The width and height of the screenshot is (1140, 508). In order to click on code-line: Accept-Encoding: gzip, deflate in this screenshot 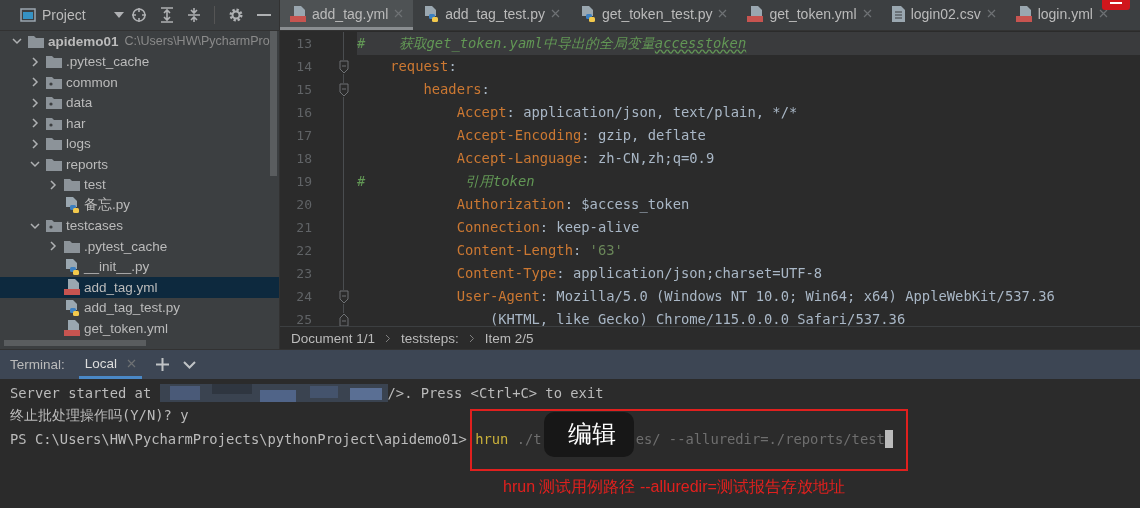, I will do `click(581, 135)`.